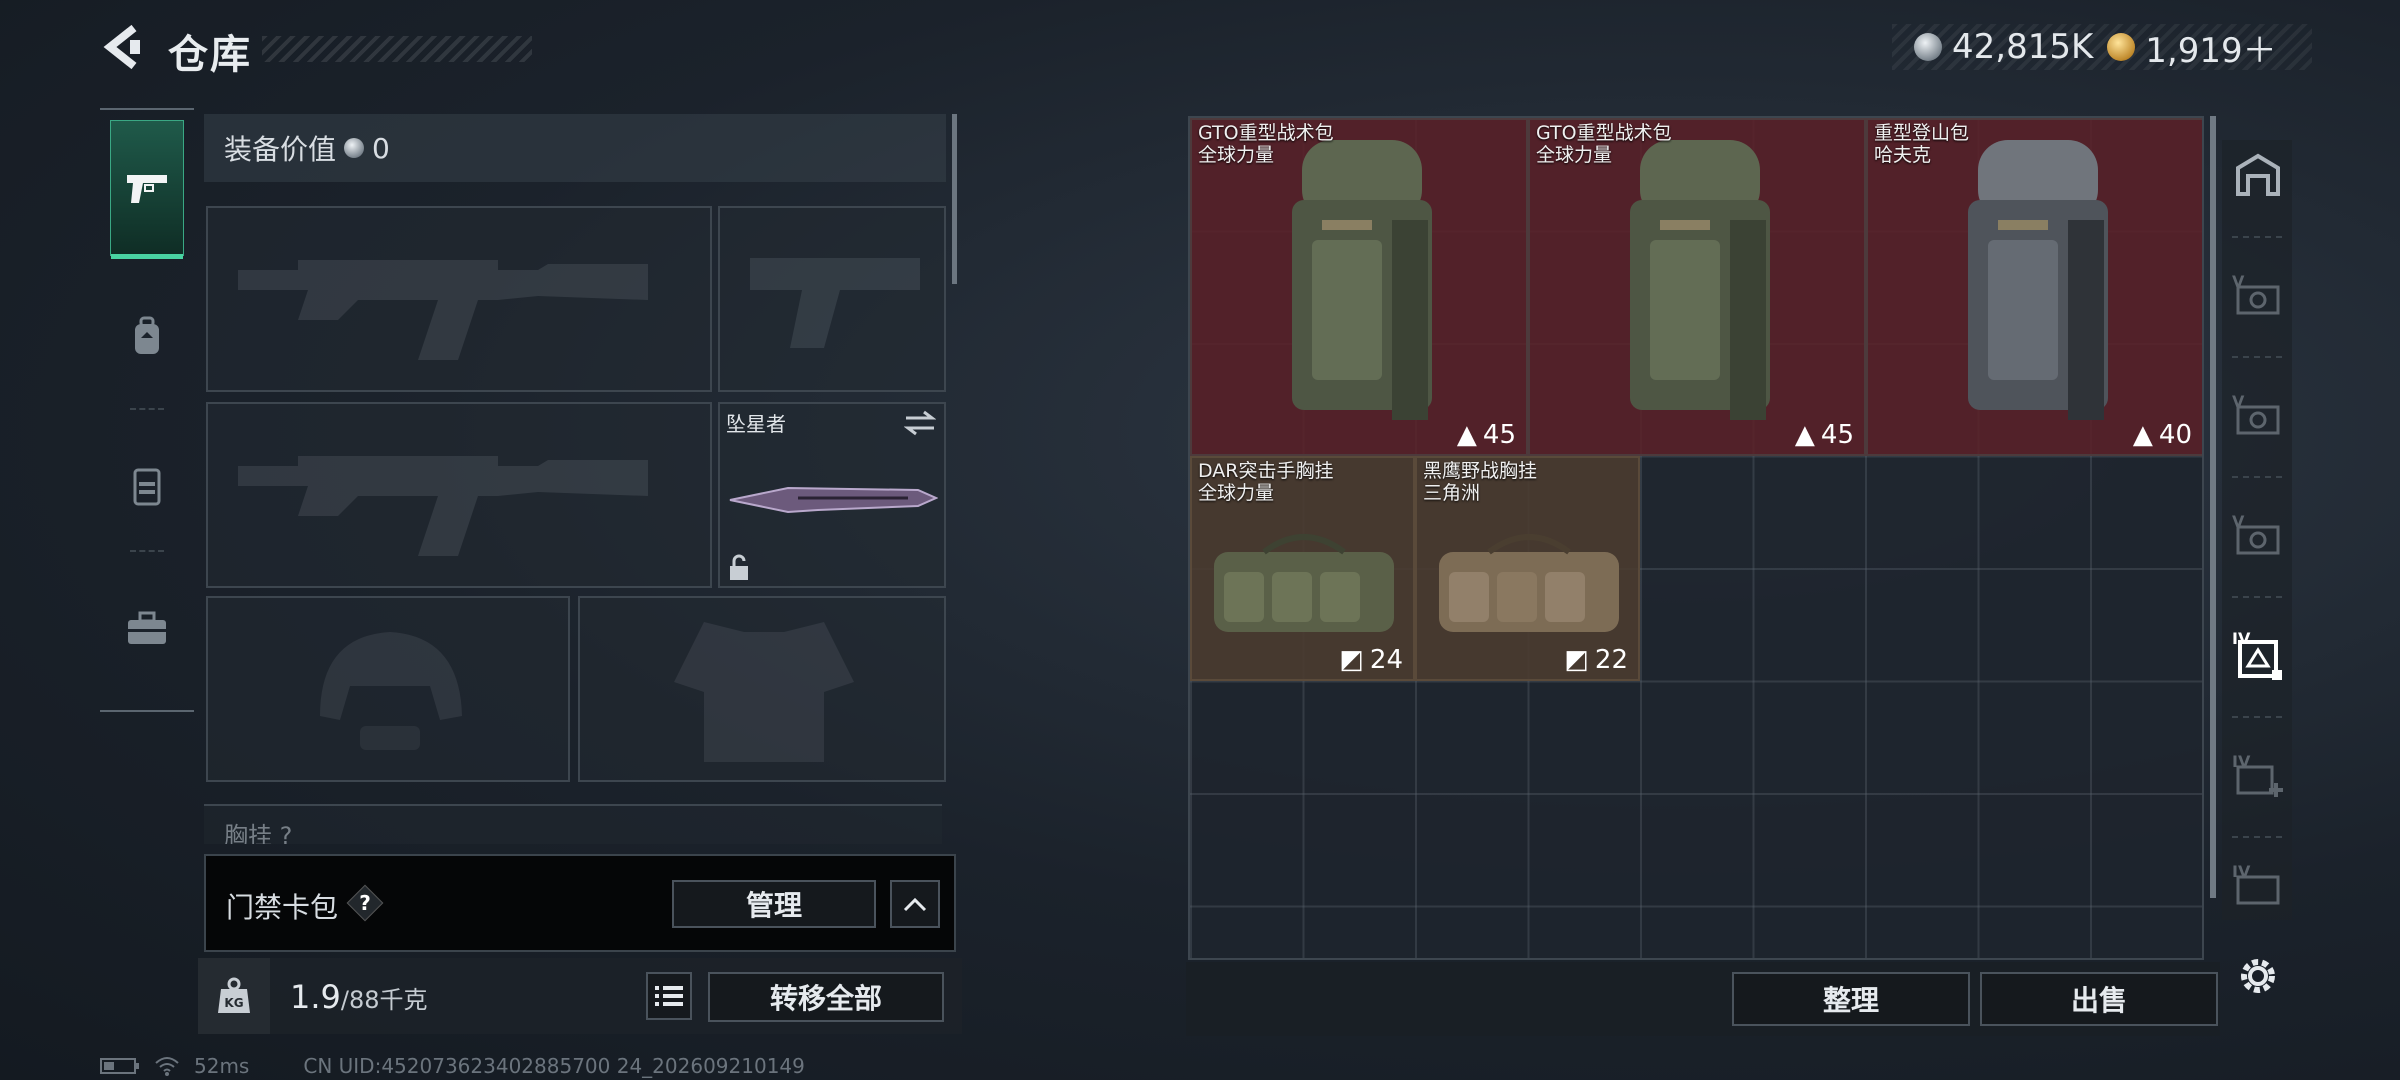 This screenshot has height=1080, width=2400. Describe the element at coordinates (774, 904) in the screenshot. I see `manage-button: 管理` at that location.